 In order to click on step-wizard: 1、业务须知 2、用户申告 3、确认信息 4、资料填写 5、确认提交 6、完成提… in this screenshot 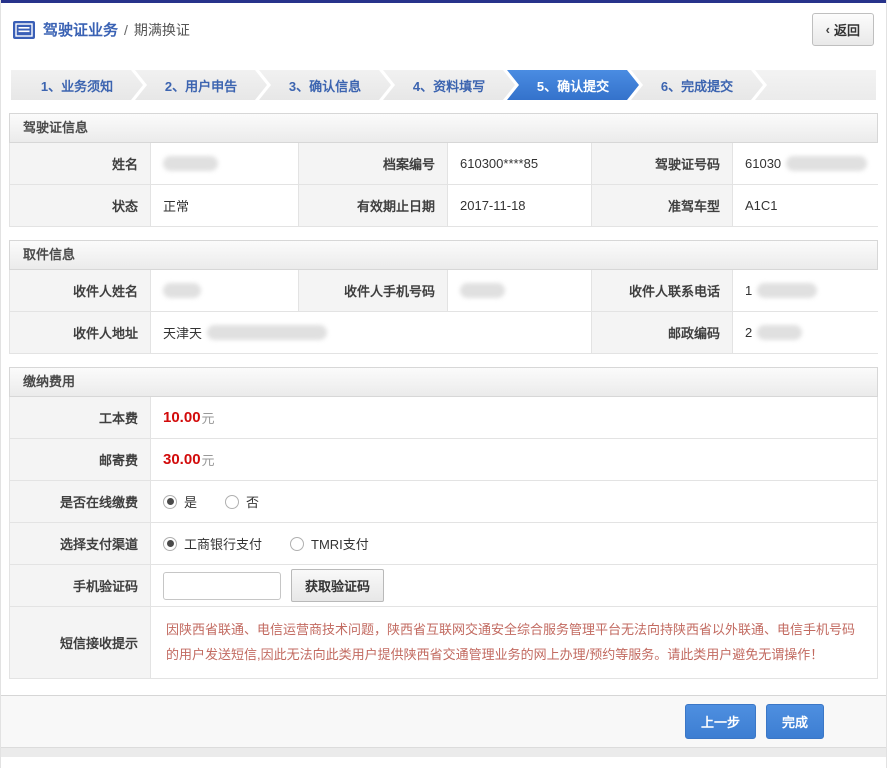, I will do `click(443, 85)`.